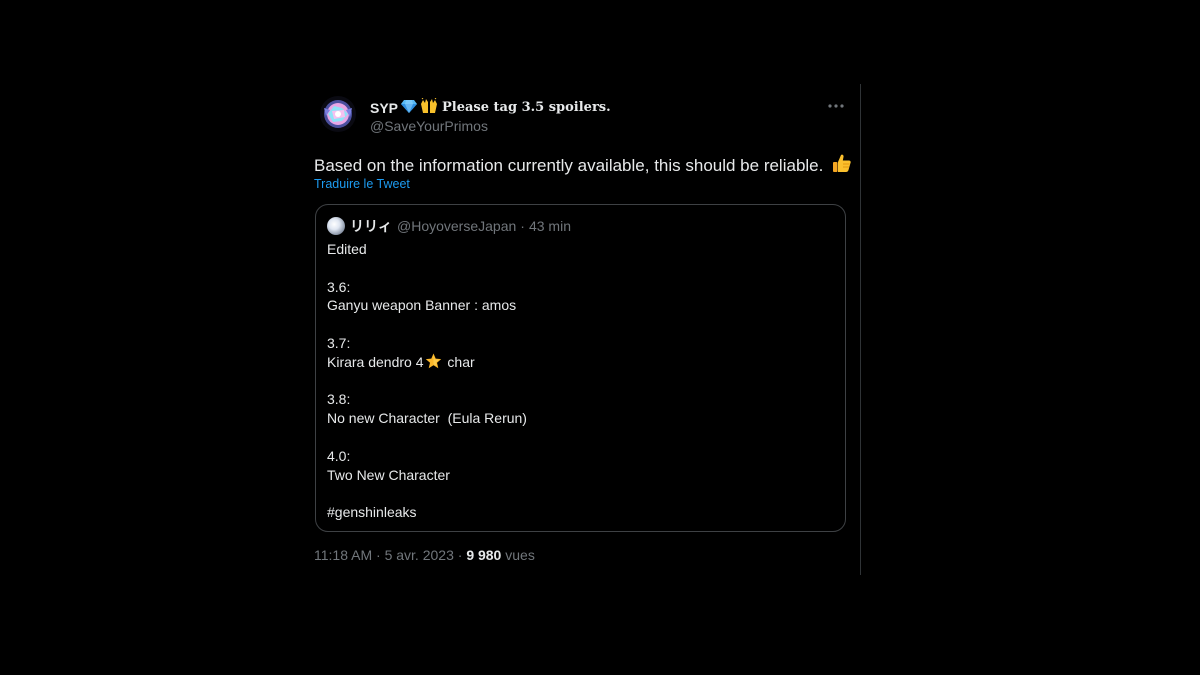 Image resolution: width=1200 pixels, height=675 pixels. Describe the element at coordinates (388, 474) in the screenshot. I see `quoted-line: Two New Character` at that location.